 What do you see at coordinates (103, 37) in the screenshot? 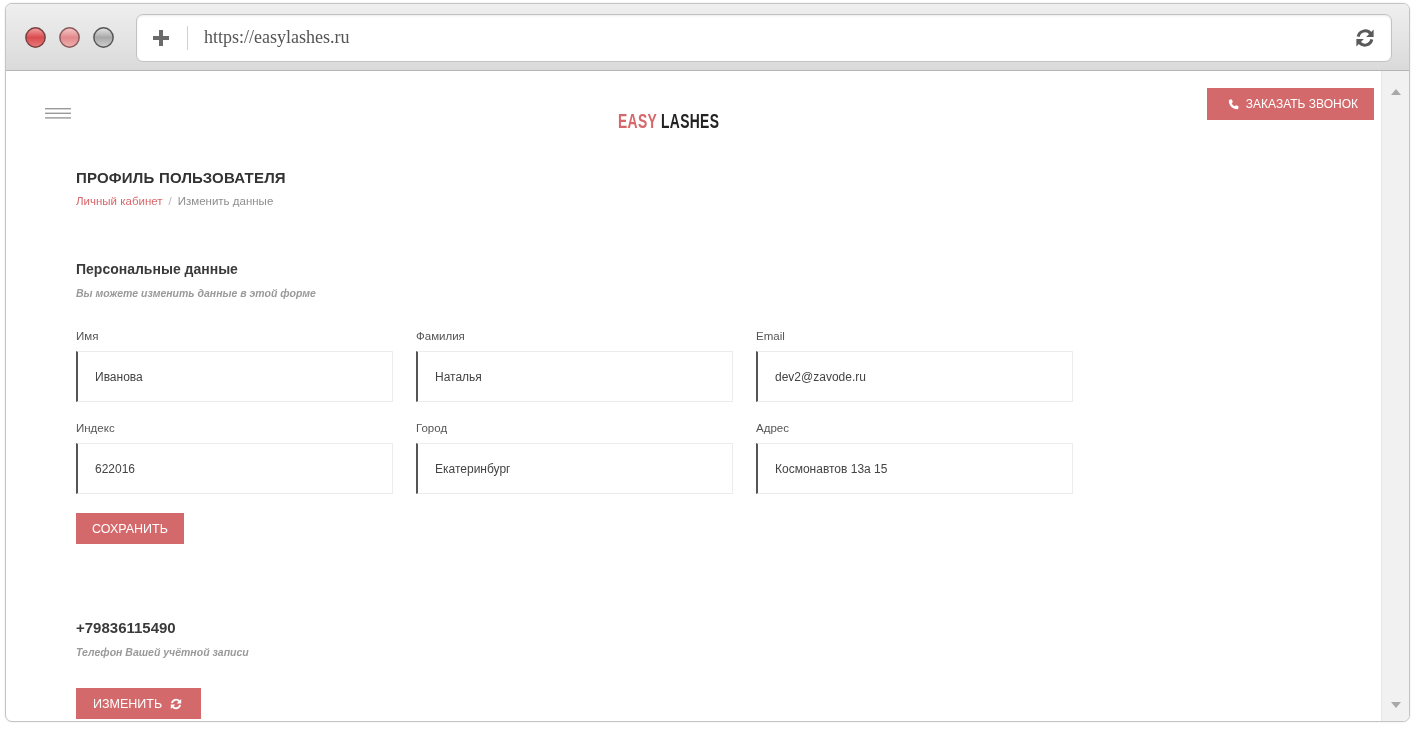
I see `maximize-icon` at bounding box center [103, 37].